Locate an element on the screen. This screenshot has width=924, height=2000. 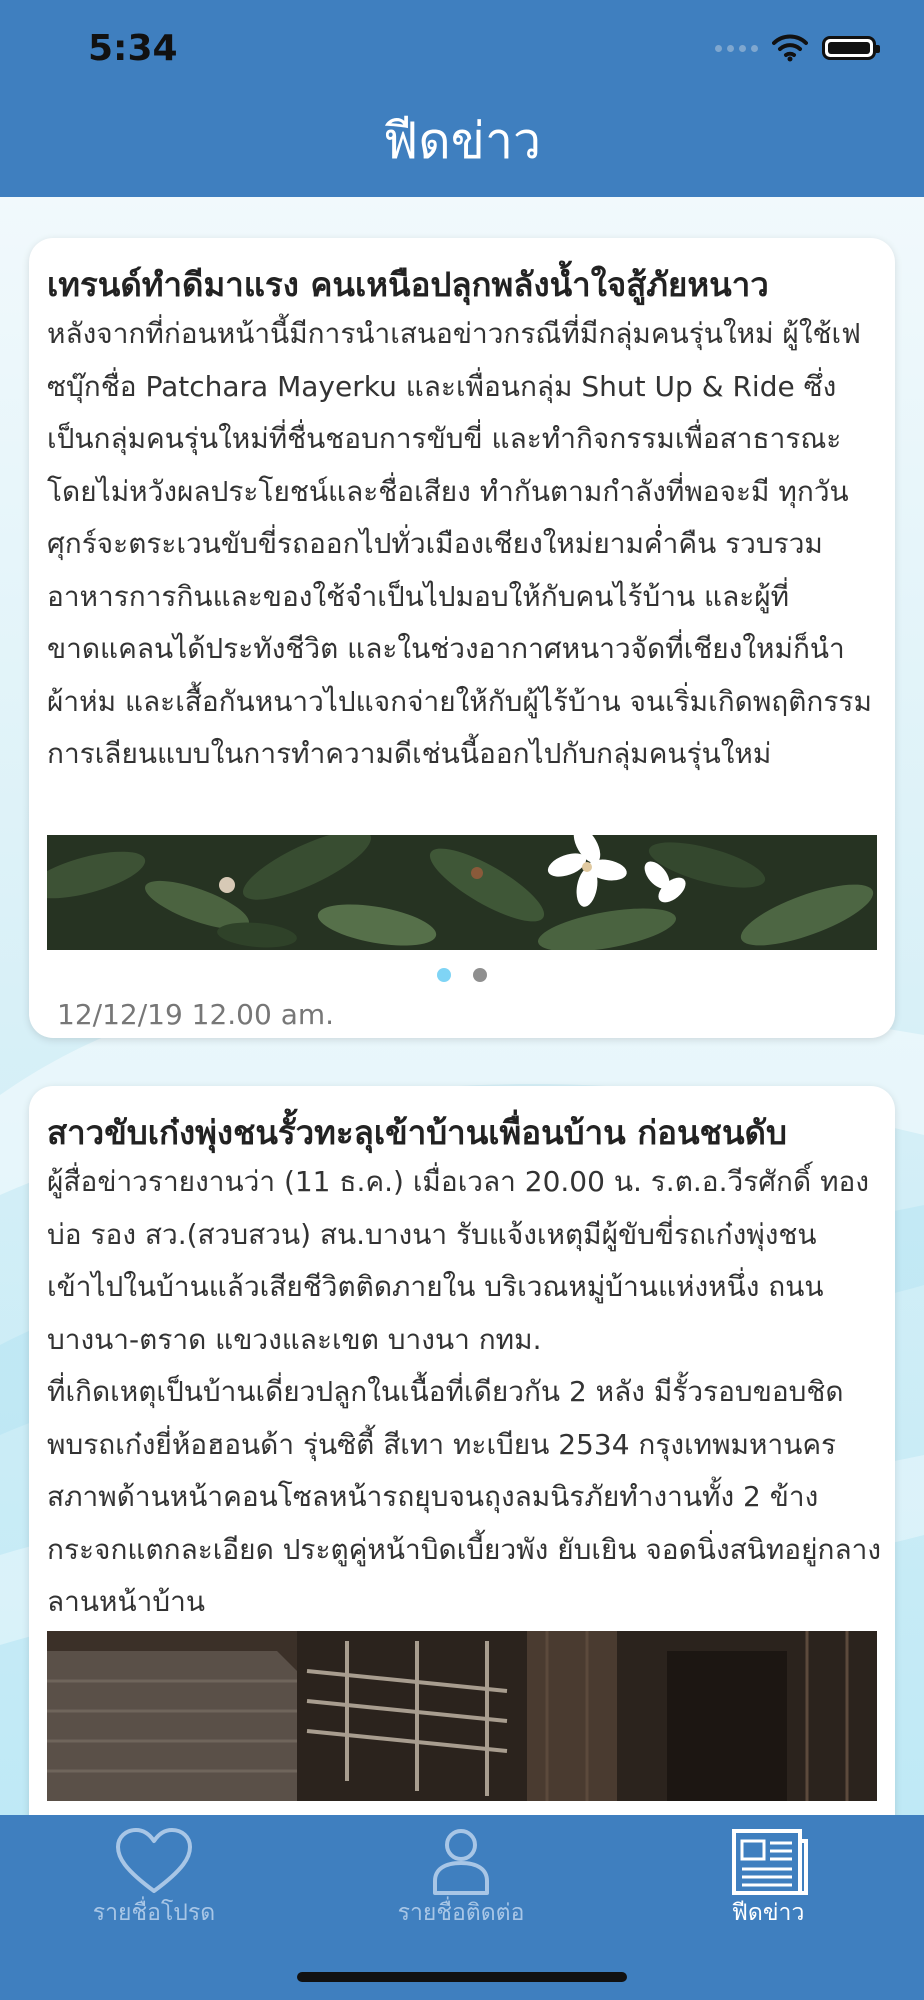
page-dot-active is located at coordinates (444, 975).